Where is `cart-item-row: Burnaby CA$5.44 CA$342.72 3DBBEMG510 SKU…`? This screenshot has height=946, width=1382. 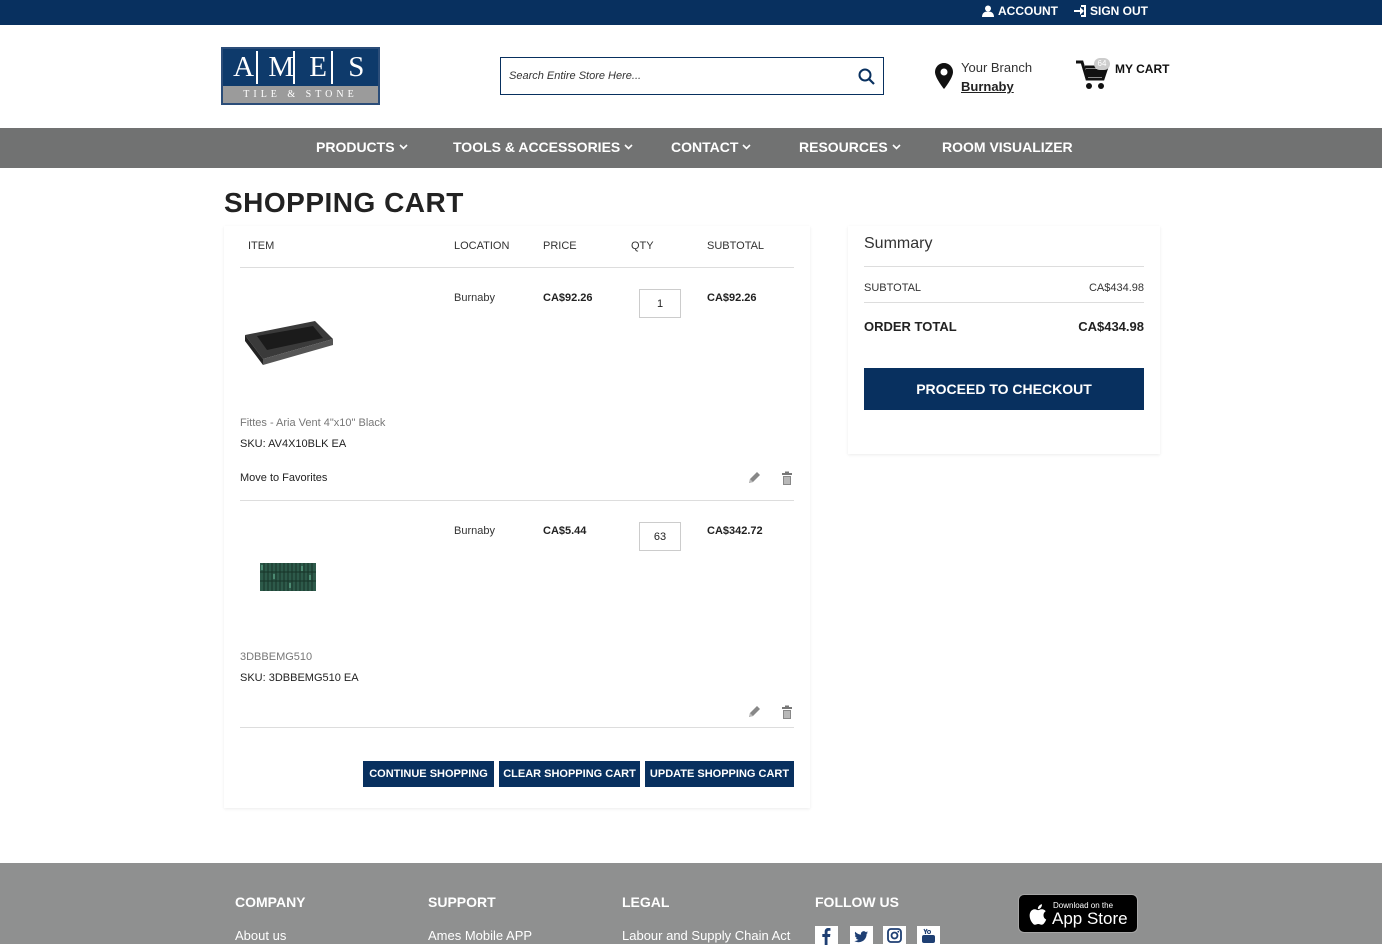
cart-item-row: Burnaby CA$5.44 CA$342.72 3DBBEMG510 SKU… is located at coordinates (517, 617).